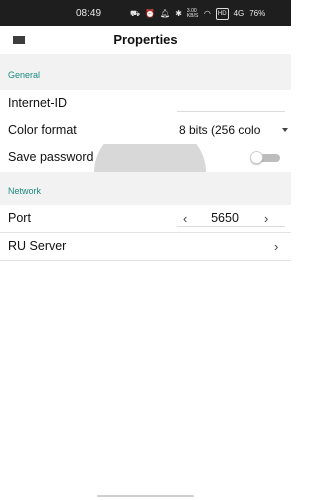 This screenshot has width=320, height=500. Describe the element at coordinates (231, 130) in the screenshot. I see `color-format-dropdown: 8 bits (256 colo` at that location.